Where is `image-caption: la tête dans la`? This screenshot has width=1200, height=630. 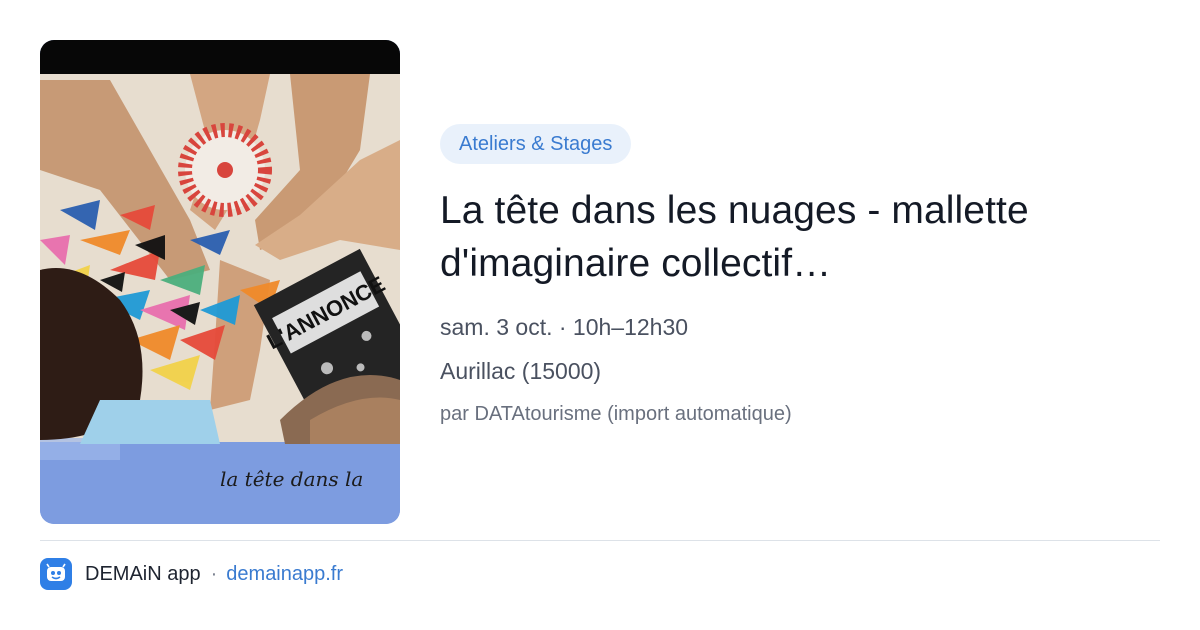 image-caption: la tête dans la is located at coordinates (291, 479).